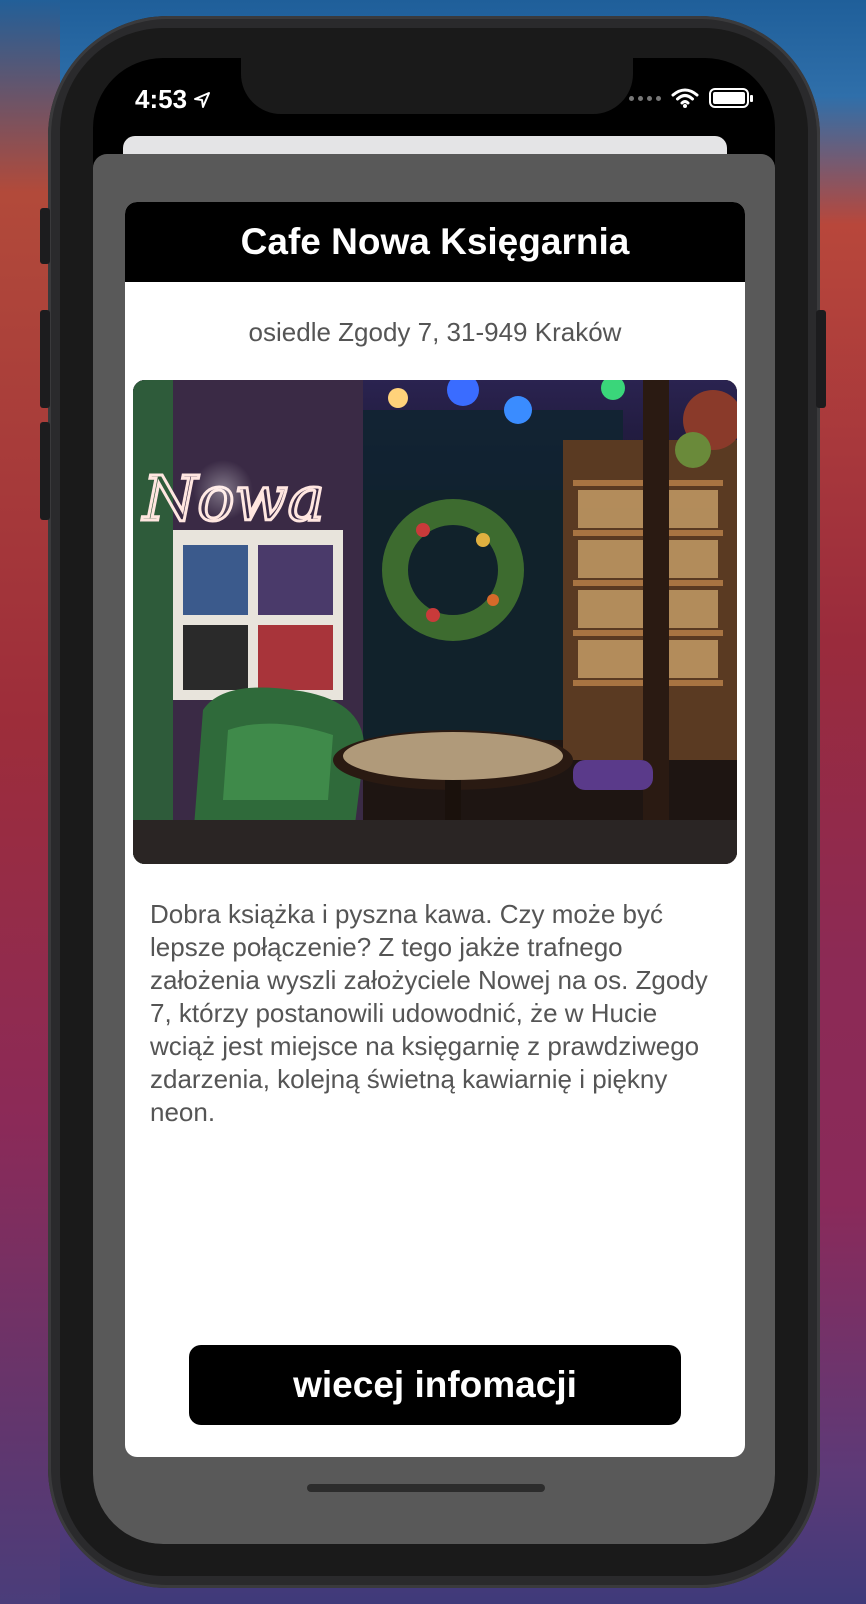 This screenshot has height=1604, width=866. Describe the element at coordinates (685, 98) in the screenshot. I see `wifi-icon` at that location.